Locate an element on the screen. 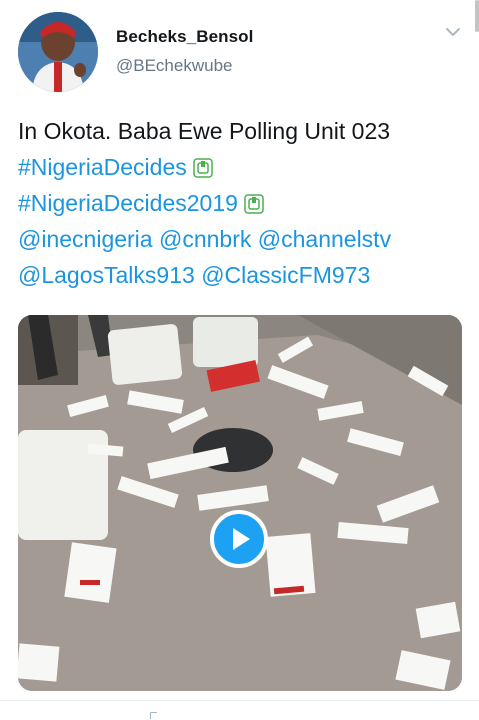 This screenshot has height=720, width=479. mention-link: @inecnigeria is located at coordinates (85, 239).